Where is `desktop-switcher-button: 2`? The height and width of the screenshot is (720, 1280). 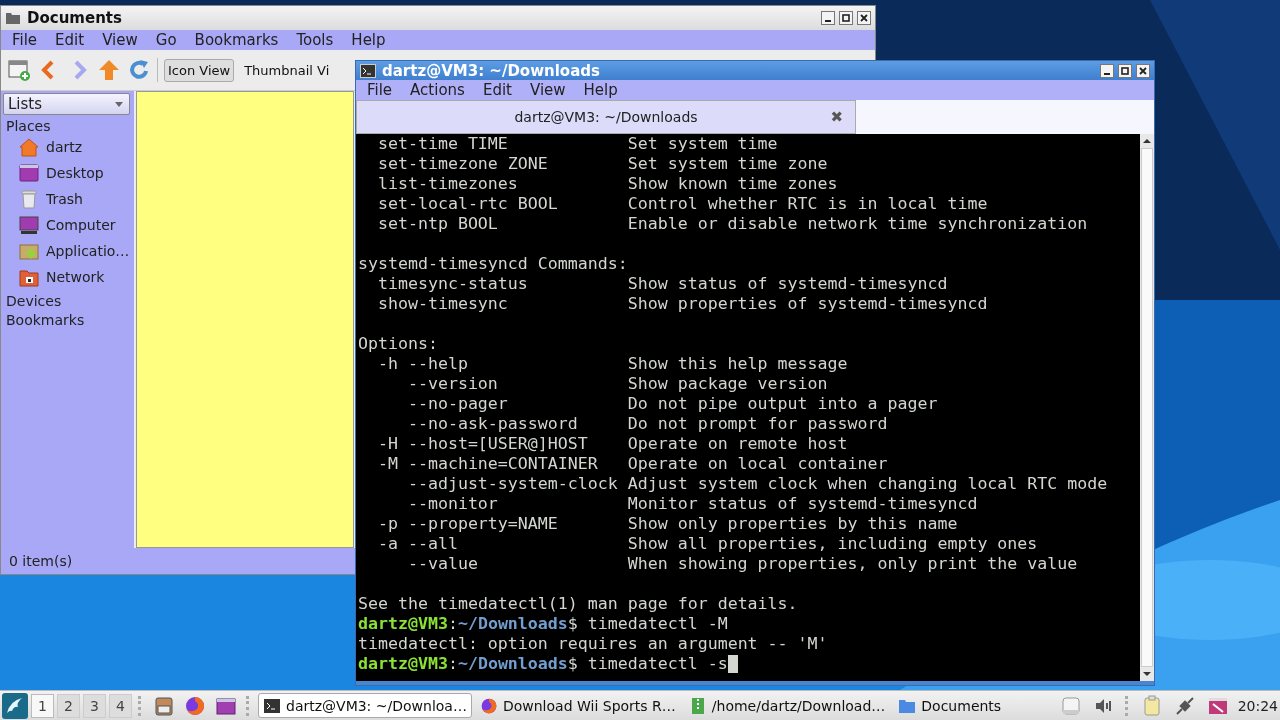 desktop-switcher-button: 2 is located at coordinates (68, 705).